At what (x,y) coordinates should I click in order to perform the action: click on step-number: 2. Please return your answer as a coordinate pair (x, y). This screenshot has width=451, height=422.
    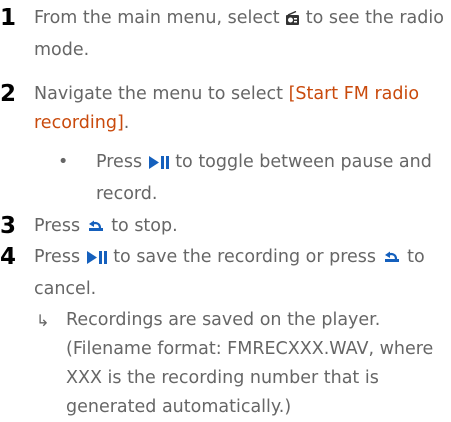
    Looking at the image, I should click on (8, 94).